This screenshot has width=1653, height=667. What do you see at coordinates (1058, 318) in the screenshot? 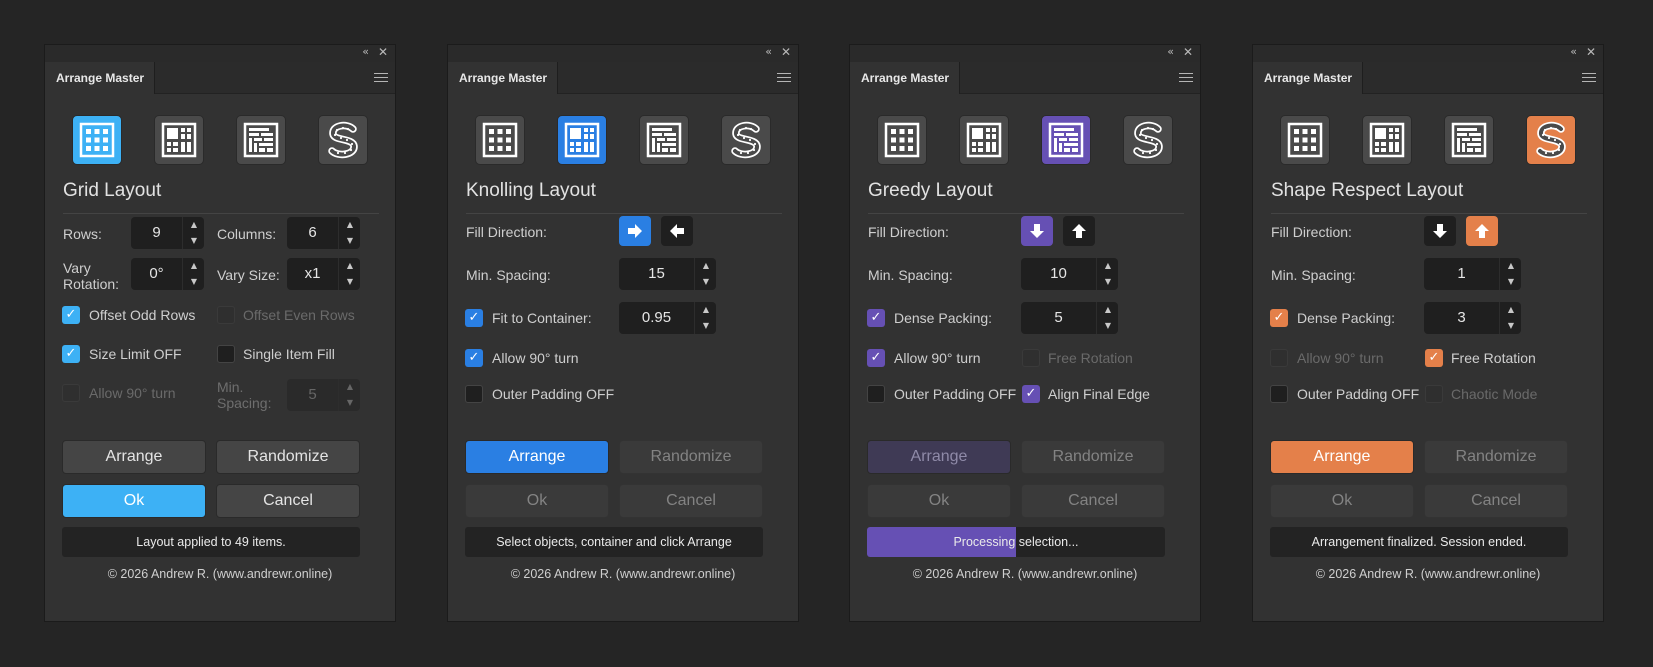
I see `dense-packing-value: 5` at bounding box center [1058, 318].